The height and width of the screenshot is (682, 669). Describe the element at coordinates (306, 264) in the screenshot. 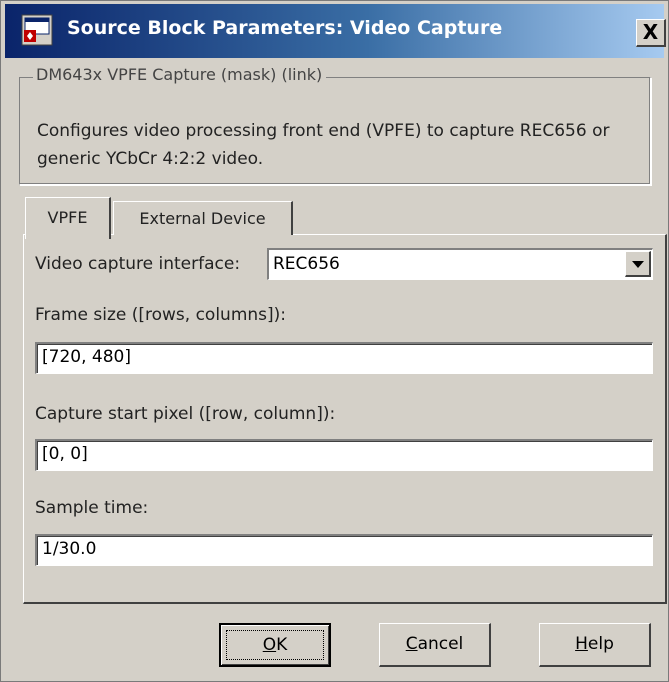

I see `video-capture-interface-value: REC656` at that location.